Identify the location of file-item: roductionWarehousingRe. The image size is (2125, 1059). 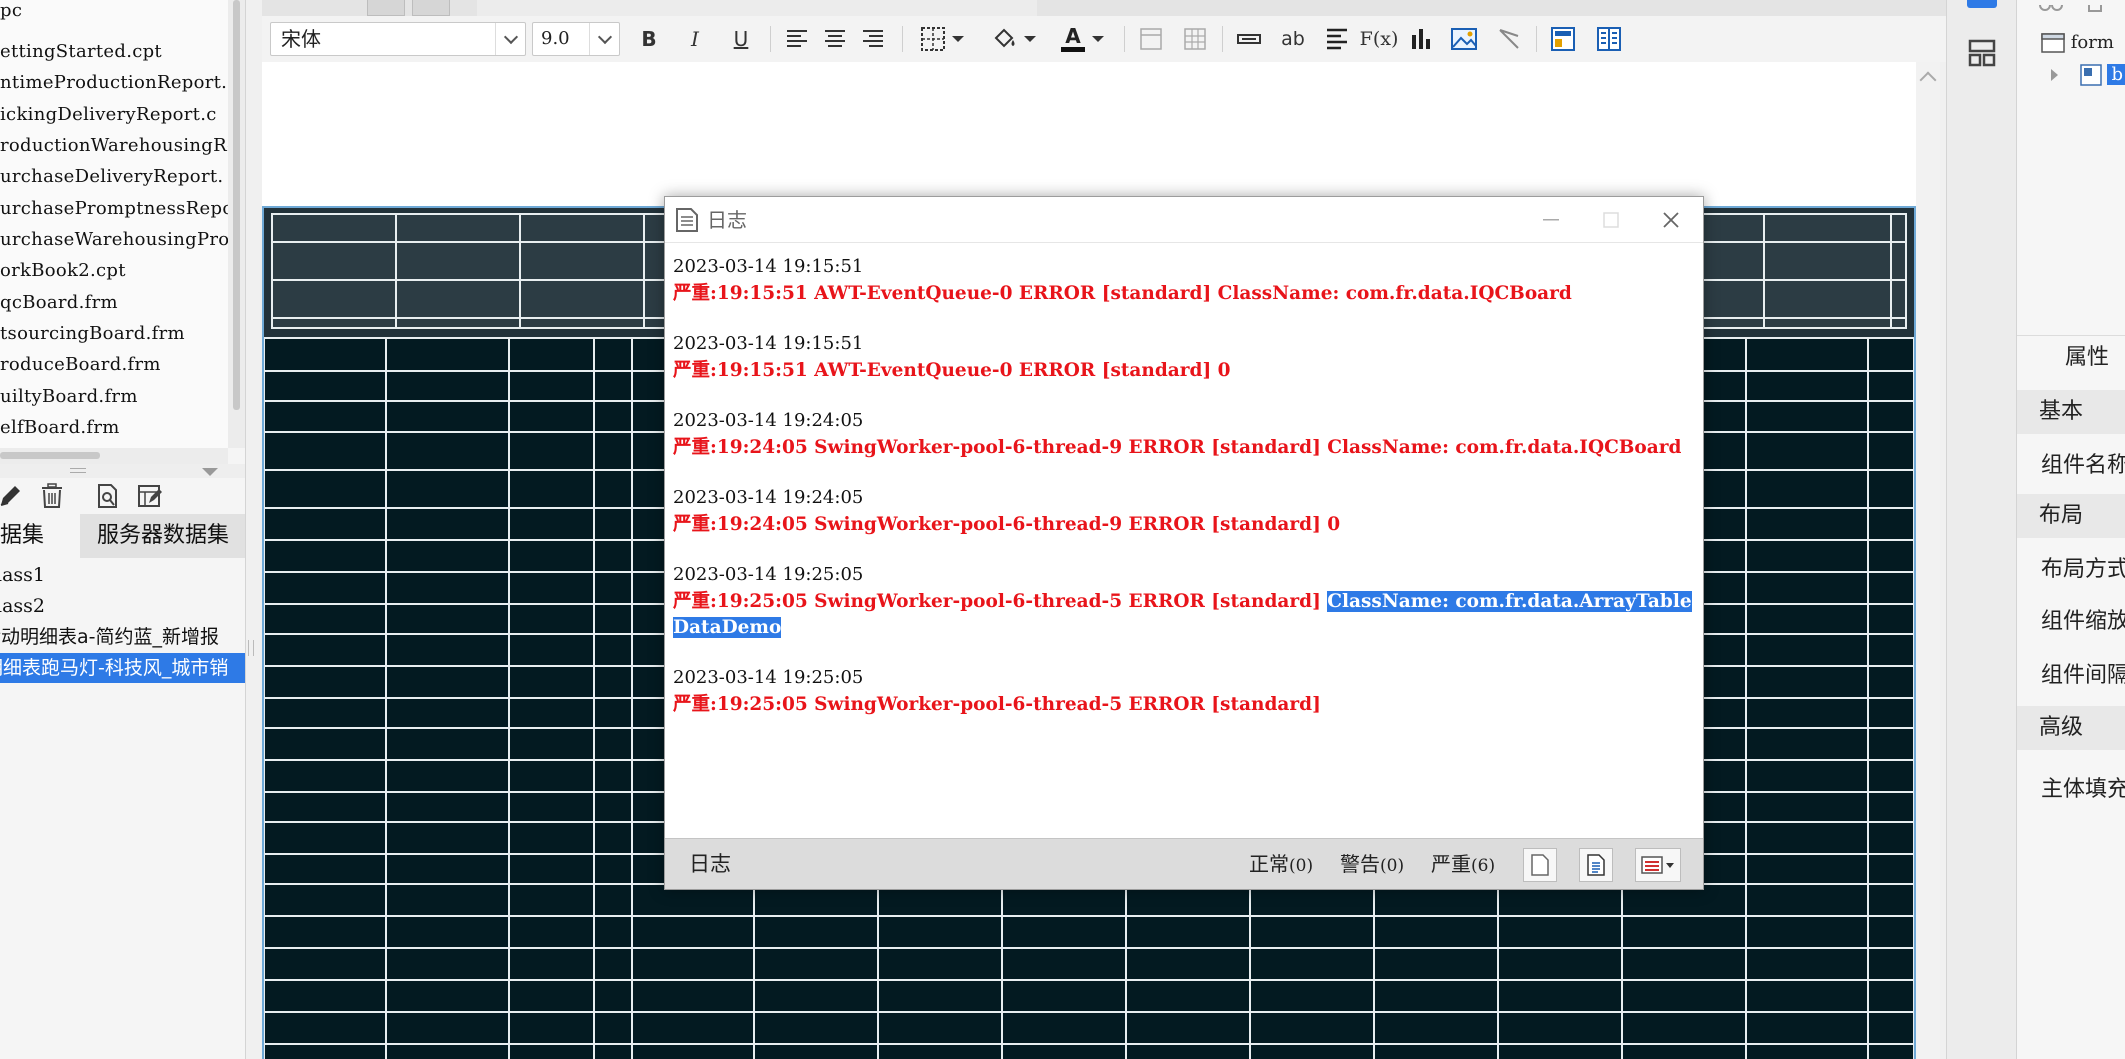
(114, 146).